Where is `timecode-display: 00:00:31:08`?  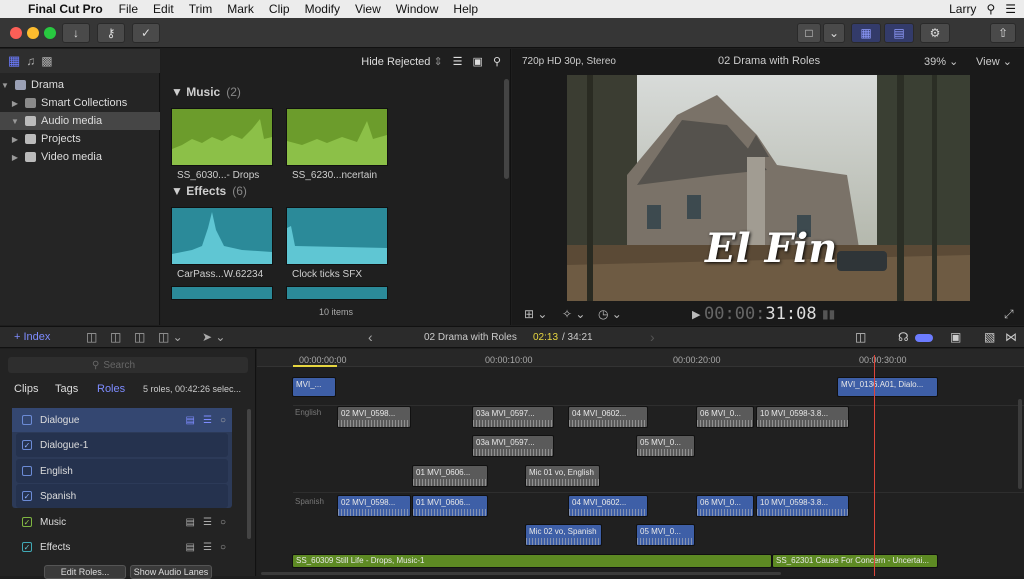 timecode-display: 00:00:31:08 is located at coordinates (760, 314).